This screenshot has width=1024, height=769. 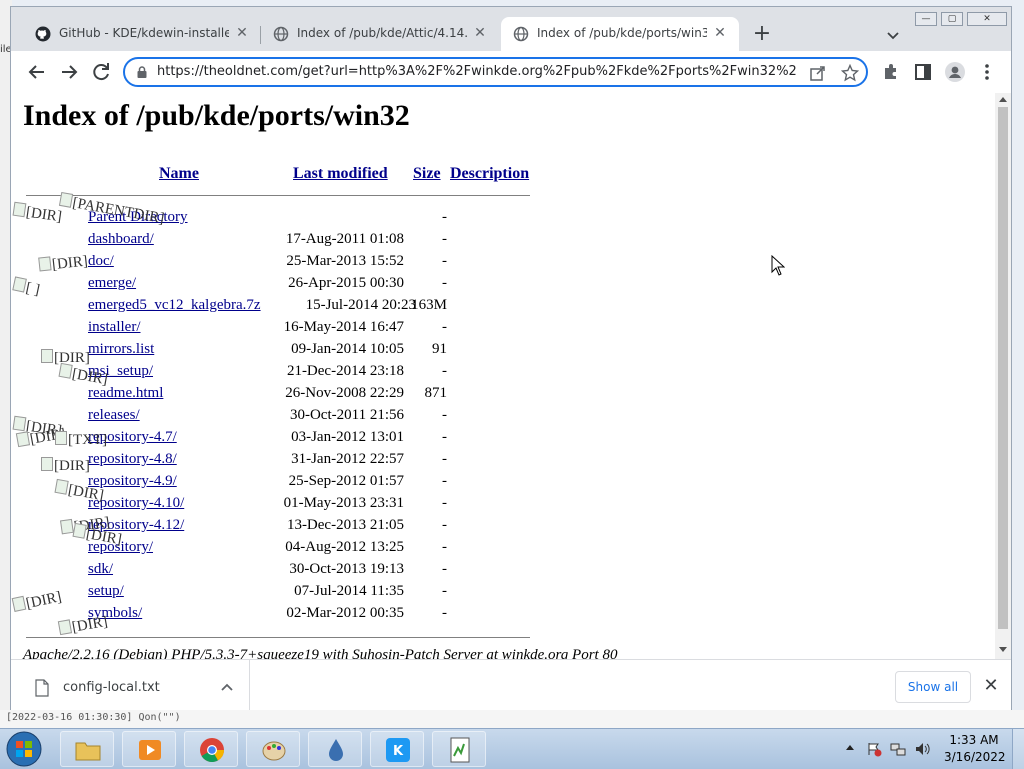 What do you see at coordinates (503, 528) in the screenshot?
I see `table-row: repository-4.12/13-Dec-2013 21:05-` at bounding box center [503, 528].